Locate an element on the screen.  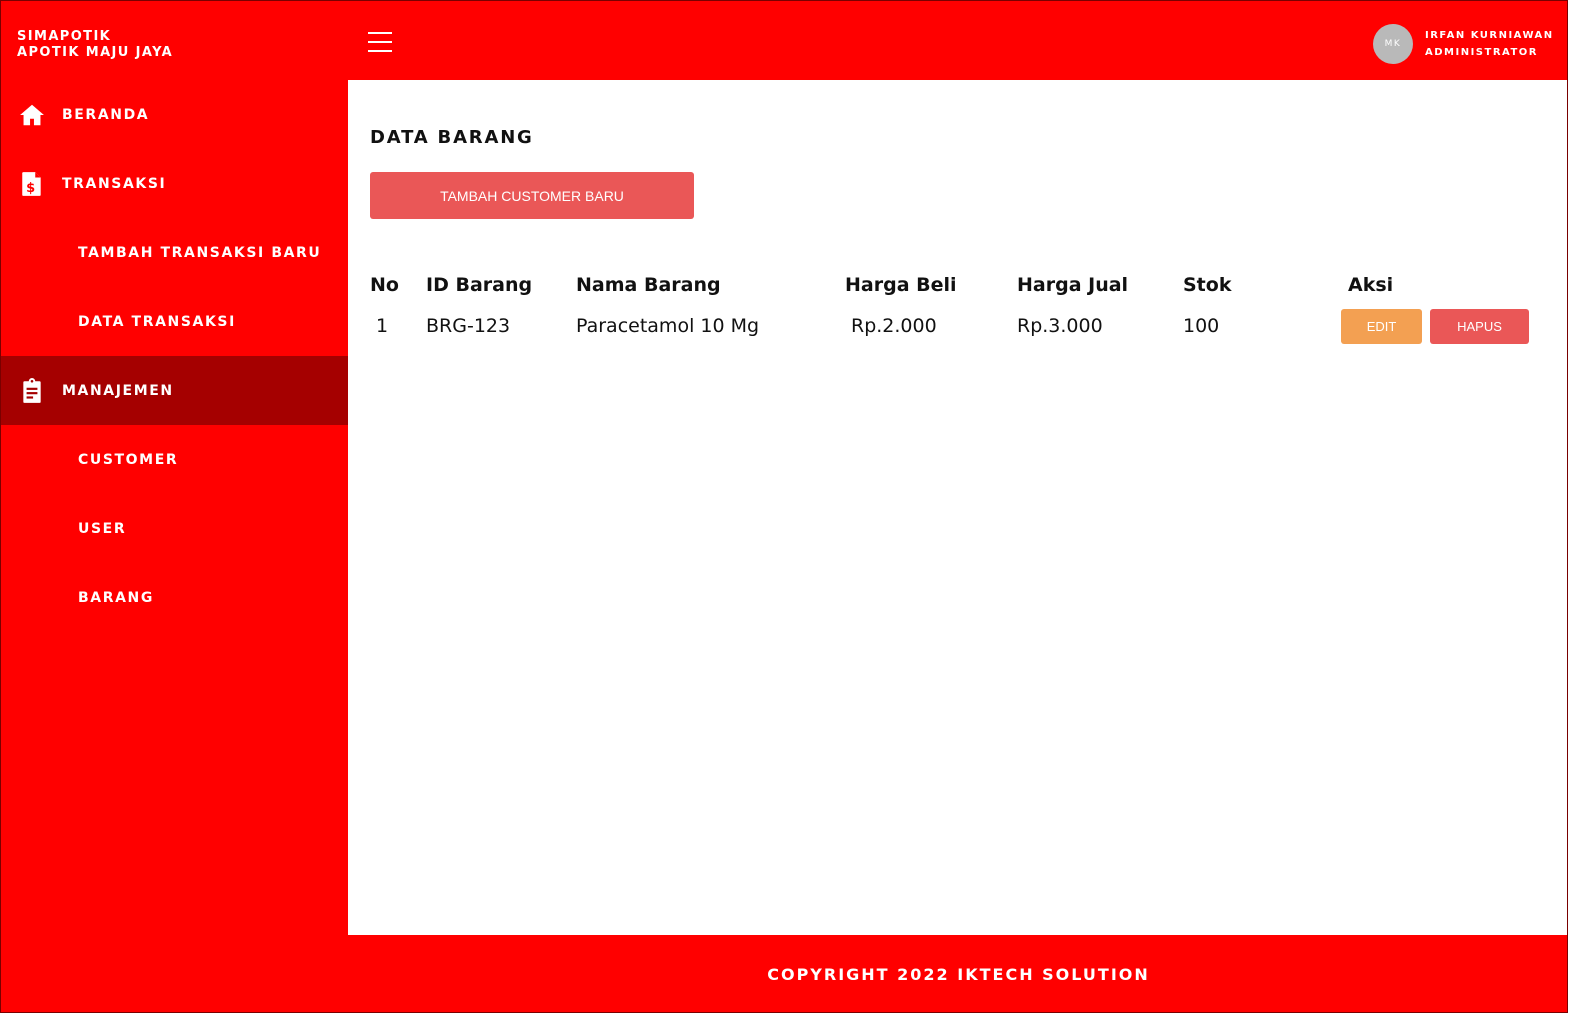
sidebar-item-label: BARANG is located at coordinates (116, 597).